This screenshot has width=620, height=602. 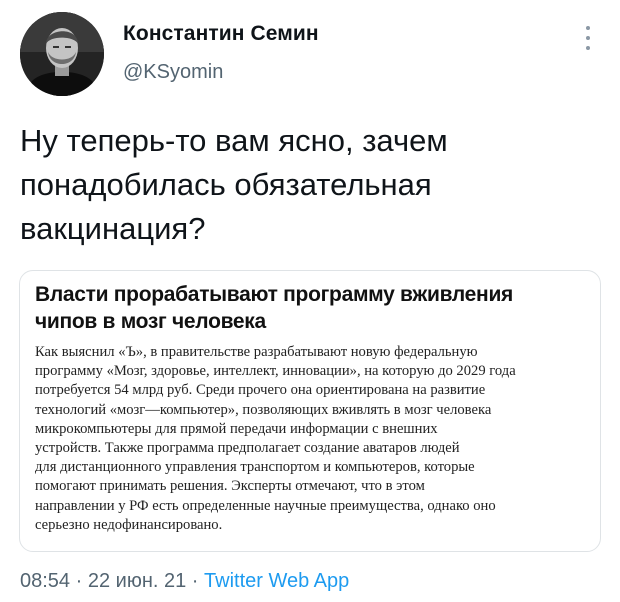 What do you see at coordinates (274, 294) in the screenshot?
I see `card-headline-line: Власти прорабатывают программу вживления` at bounding box center [274, 294].